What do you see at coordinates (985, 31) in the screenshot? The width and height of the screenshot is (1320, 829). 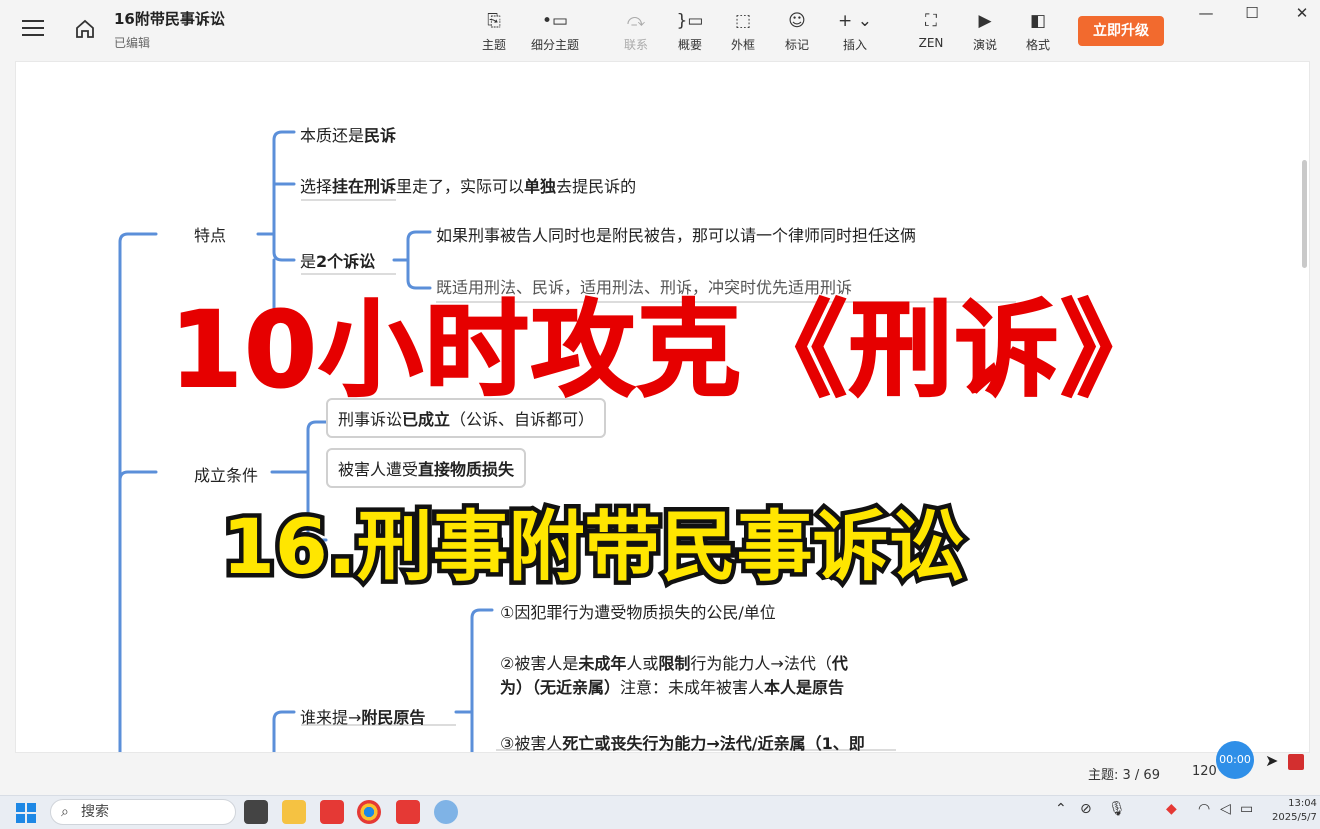 I see `toolbar-pitch-button: ▶ 演说` at bounding box center [985, 31].